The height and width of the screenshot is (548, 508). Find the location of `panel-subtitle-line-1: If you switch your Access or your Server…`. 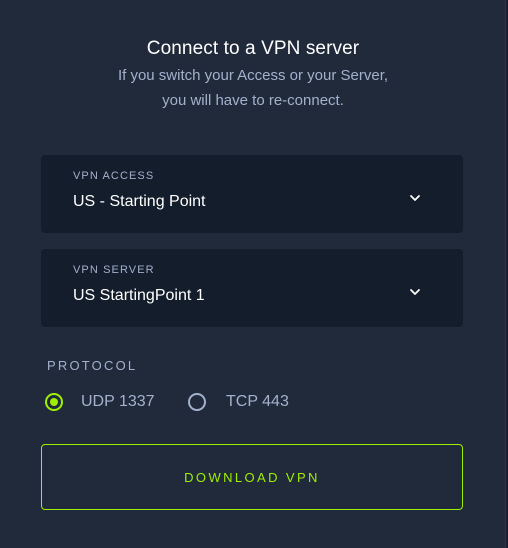

panel-subtitle-line-1: If you switch your Access or your Server… is located at coordinates (253, 75).